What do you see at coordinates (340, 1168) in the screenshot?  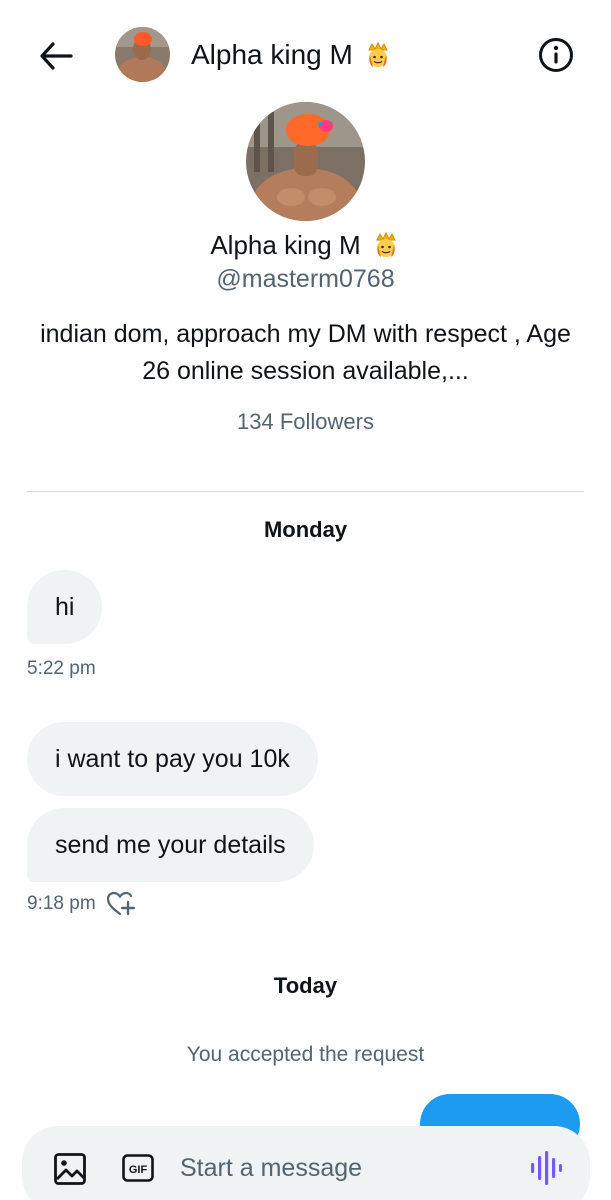 I see `message-input` at bounding box center [340, 1168].